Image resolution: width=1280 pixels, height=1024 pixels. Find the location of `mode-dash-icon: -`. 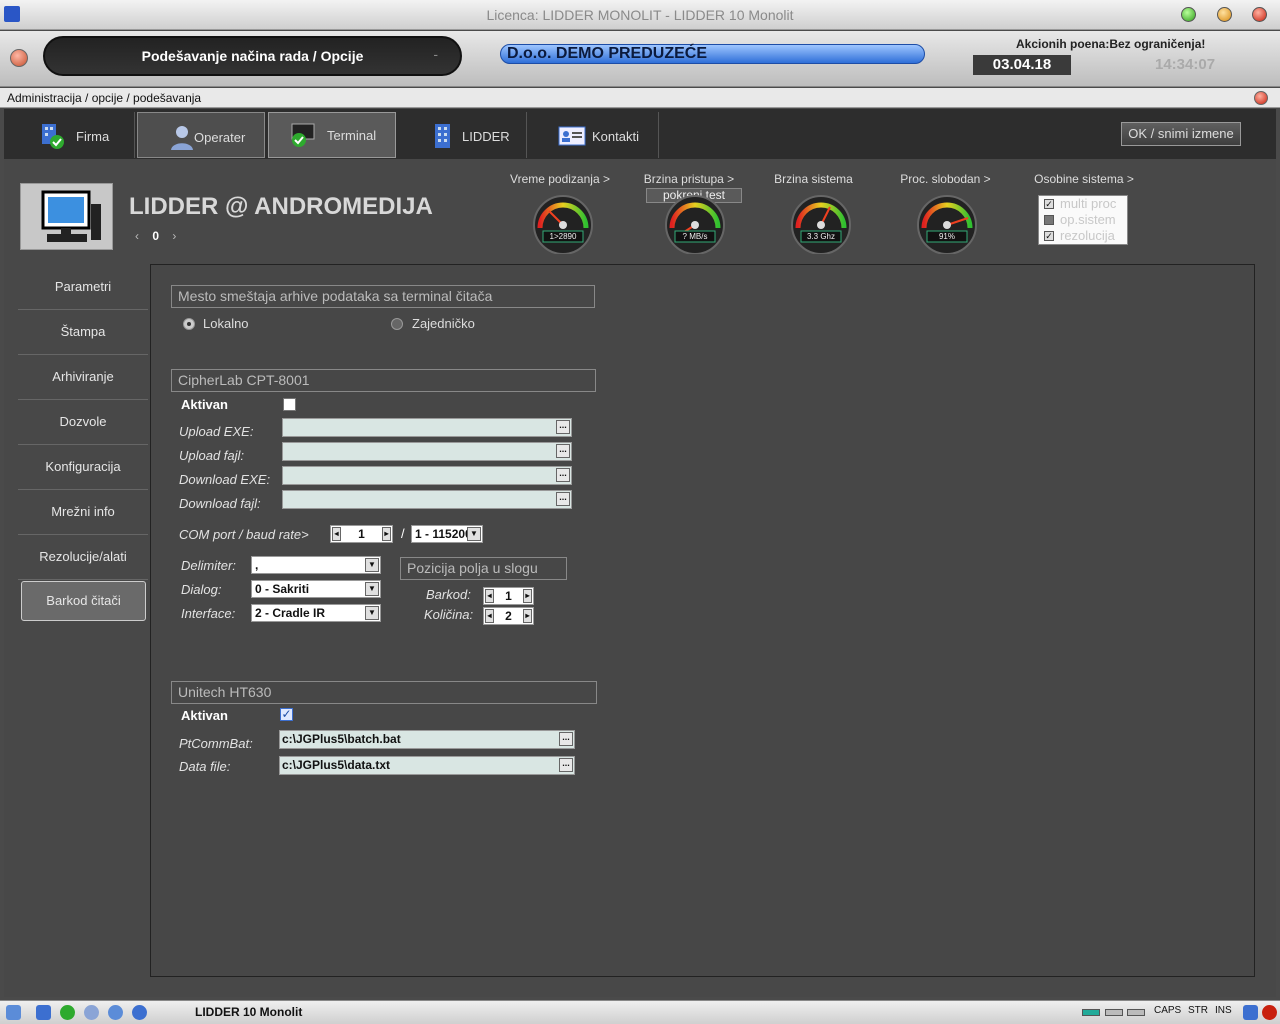

mode-dash-icon: - is located at coordinates (435, 54).